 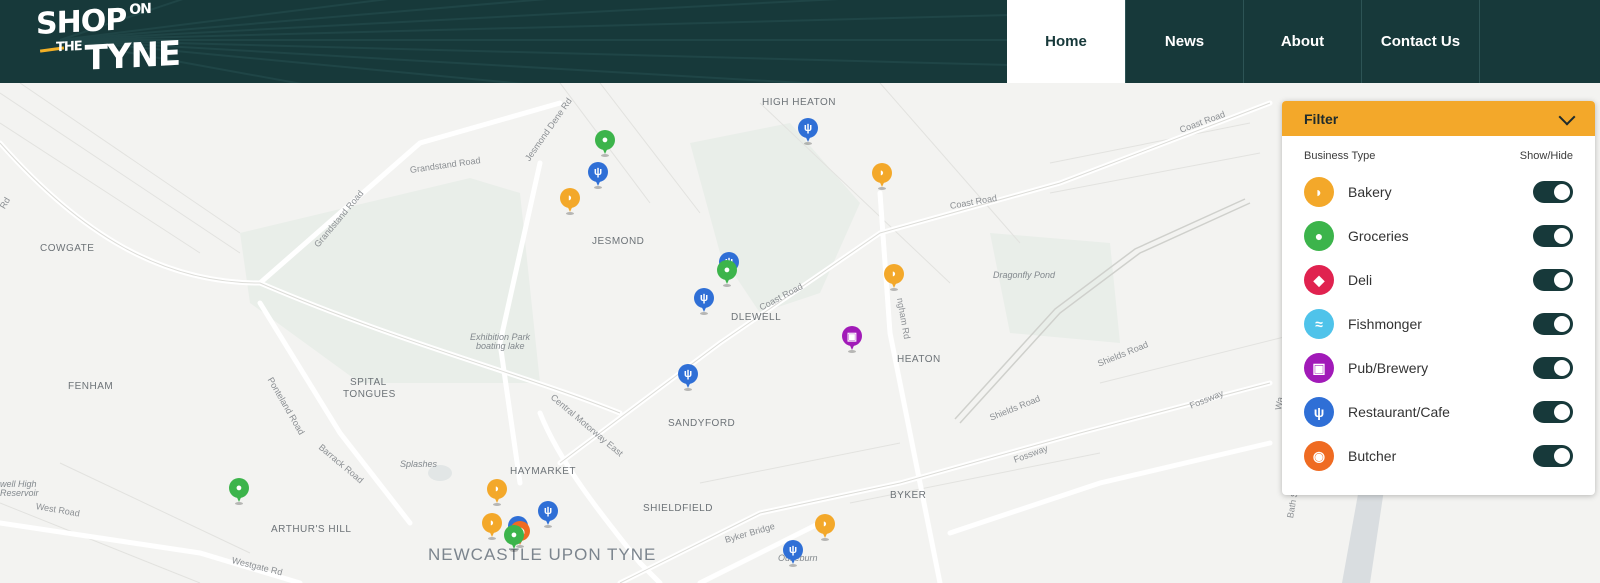 I want to click on filter-label-groceries: Groceries, so click(x=1378, y=236).